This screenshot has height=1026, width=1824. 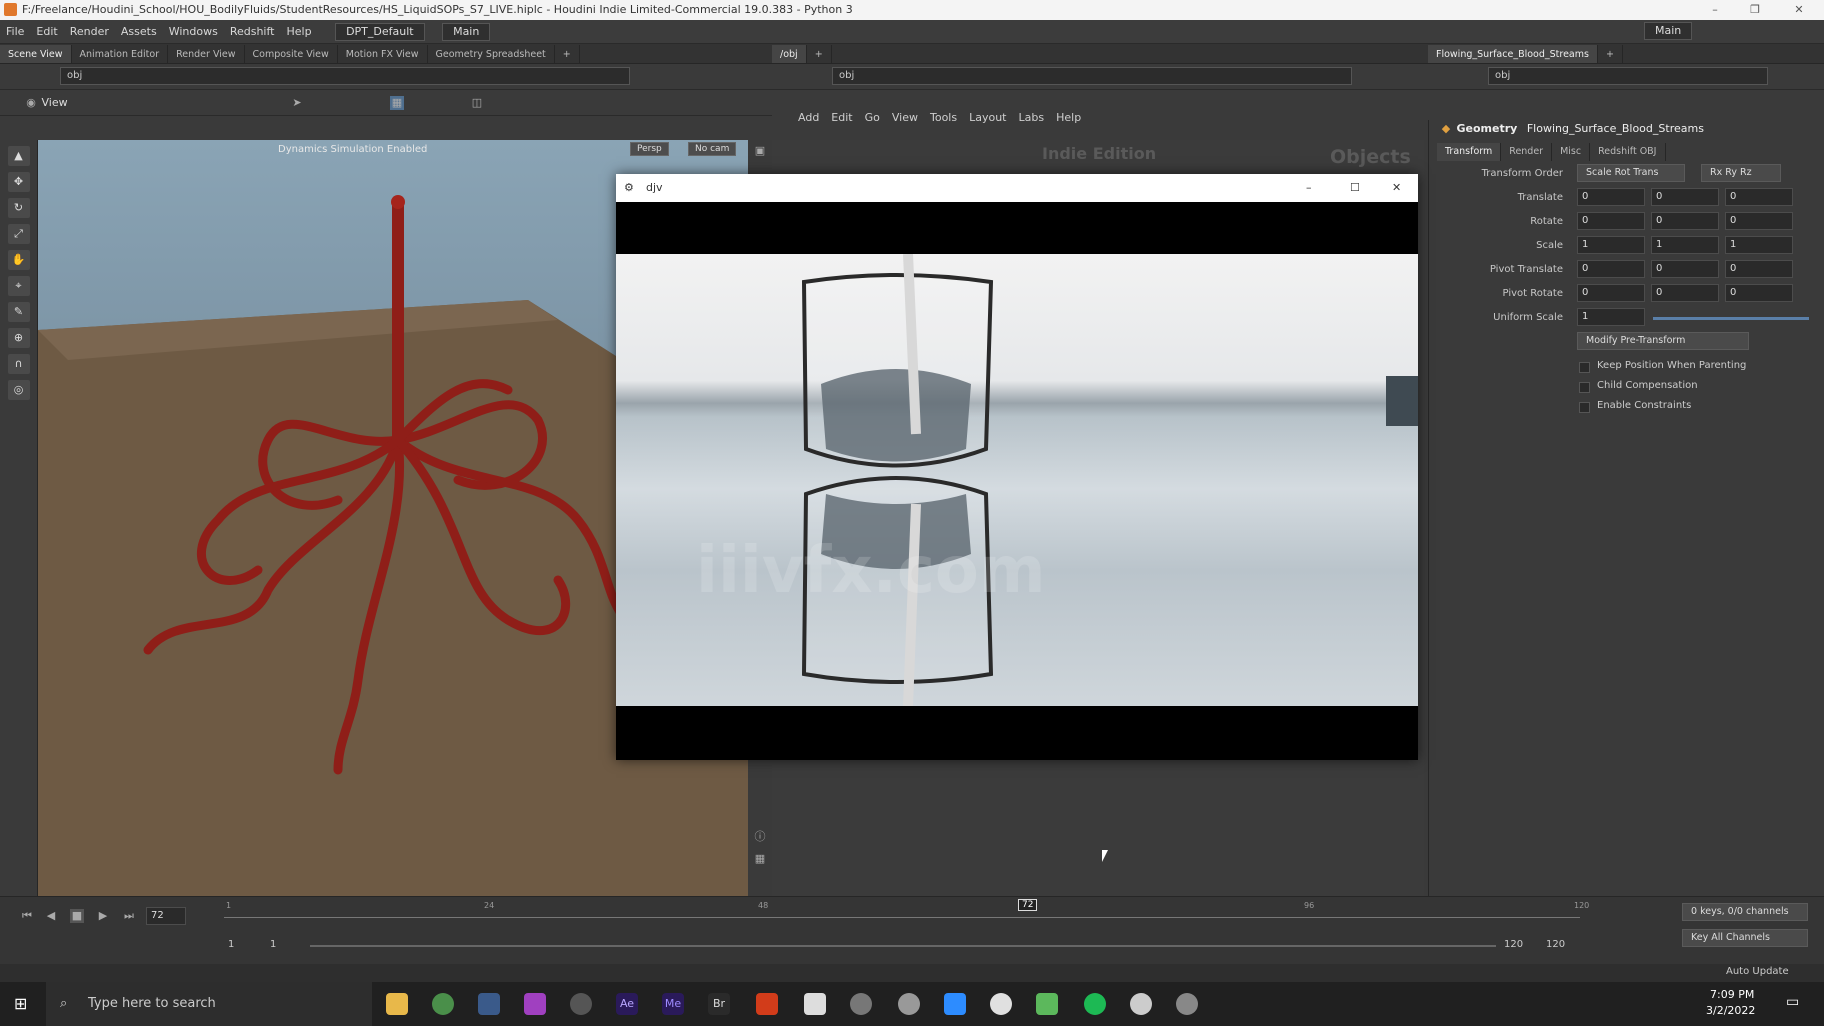 I want to click on select-icon: ▲, so click(x=18, y=156).